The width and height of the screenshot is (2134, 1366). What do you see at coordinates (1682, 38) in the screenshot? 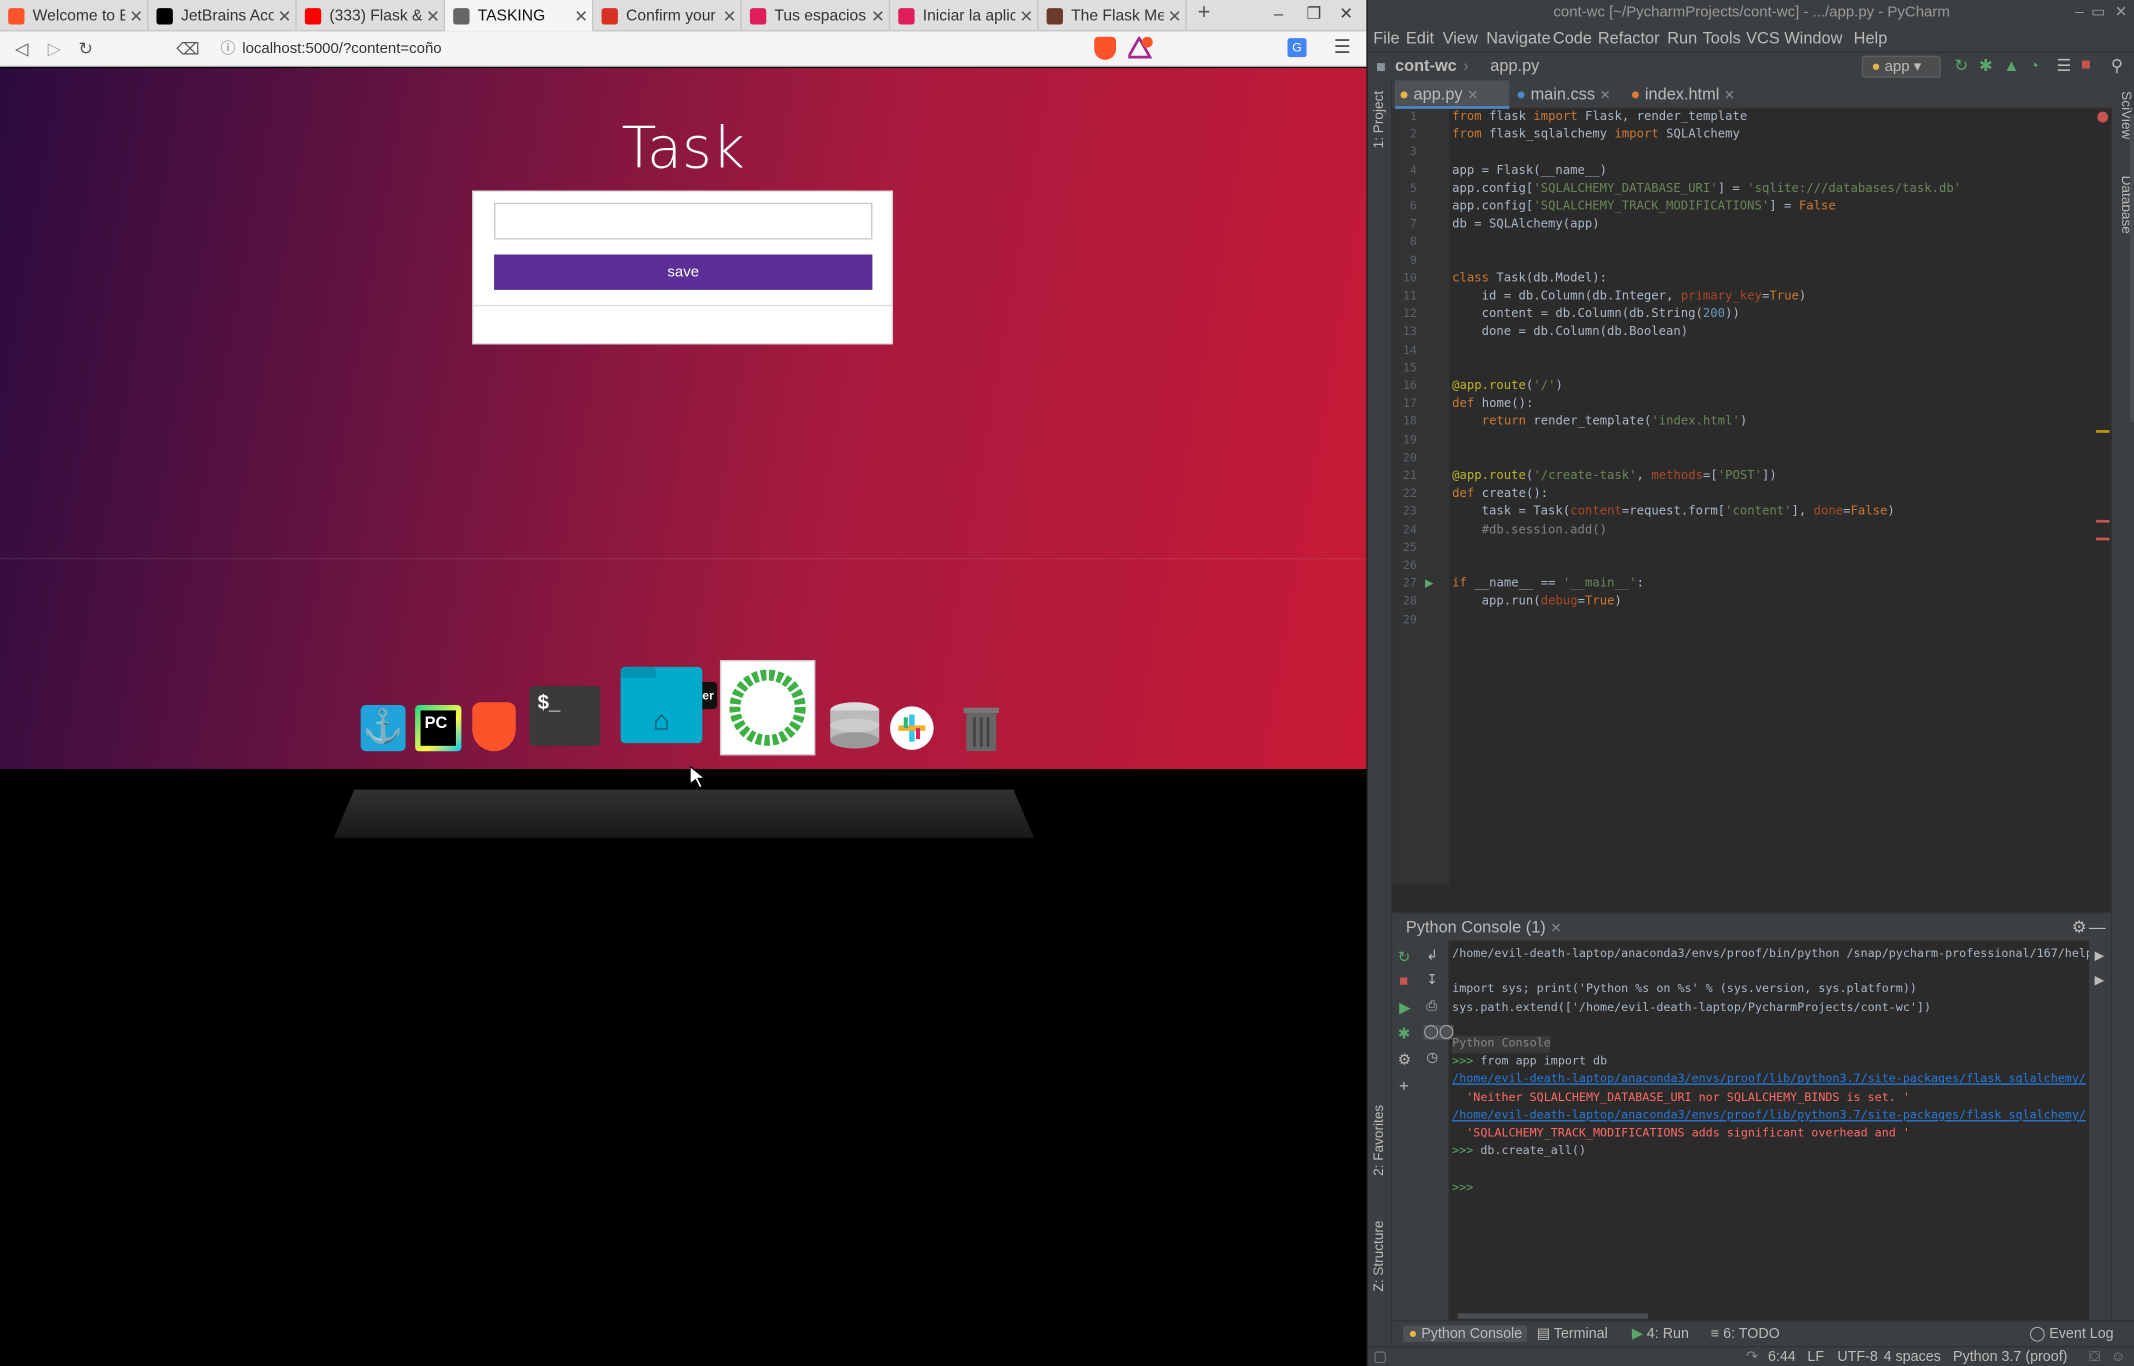
I see `menu-run: Run` at bounding box center [1682, 38].